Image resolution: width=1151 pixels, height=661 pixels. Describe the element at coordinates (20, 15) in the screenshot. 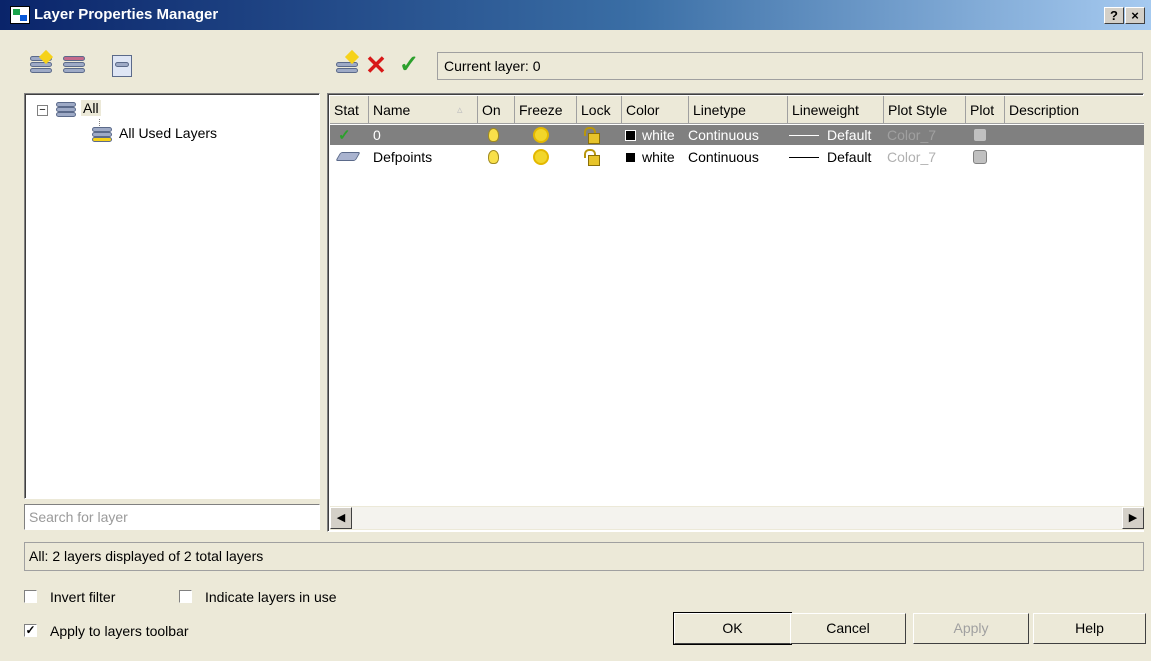

I see `layers-app-icon` at that location.